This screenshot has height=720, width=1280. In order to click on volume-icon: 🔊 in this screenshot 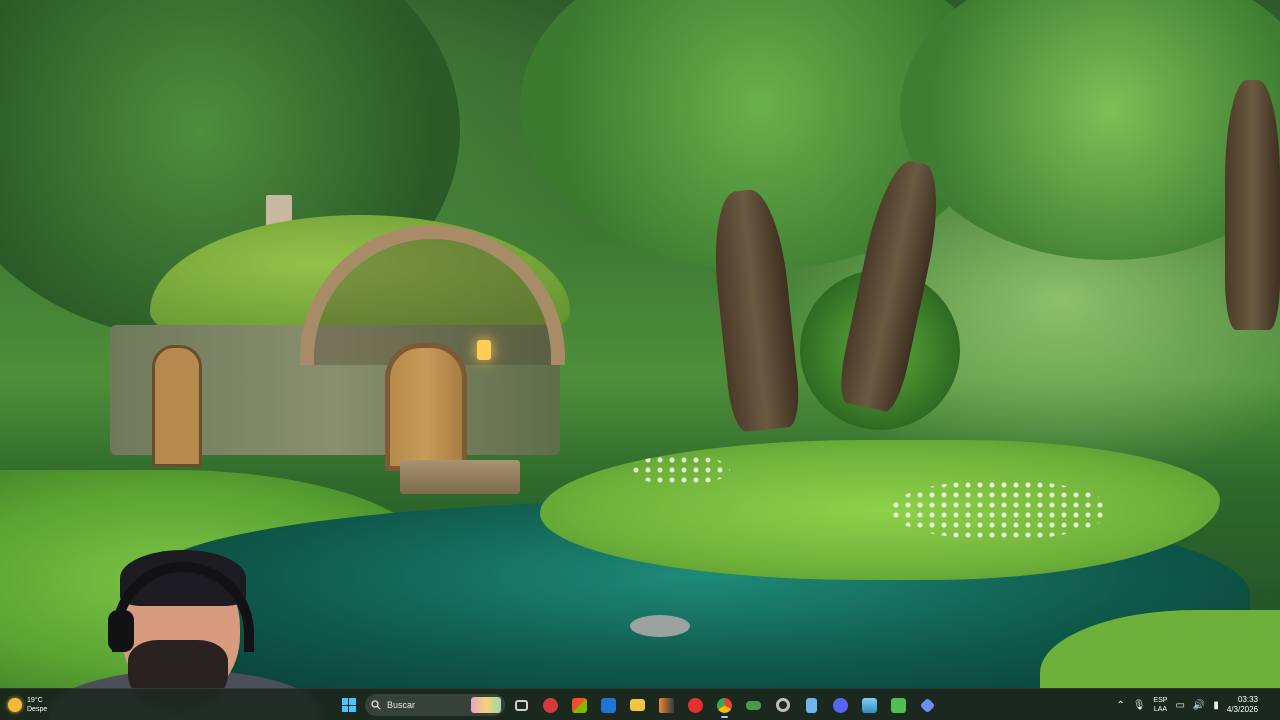, I will do `click(1199, 705)`.